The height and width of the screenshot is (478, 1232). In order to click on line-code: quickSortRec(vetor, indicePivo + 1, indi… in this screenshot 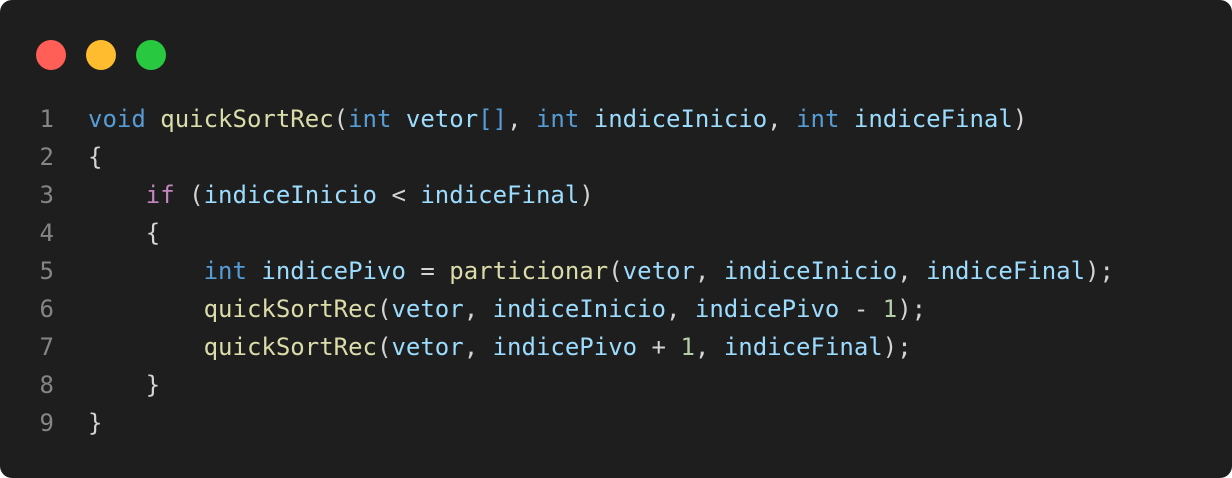, I will do `click(500, 347)`.